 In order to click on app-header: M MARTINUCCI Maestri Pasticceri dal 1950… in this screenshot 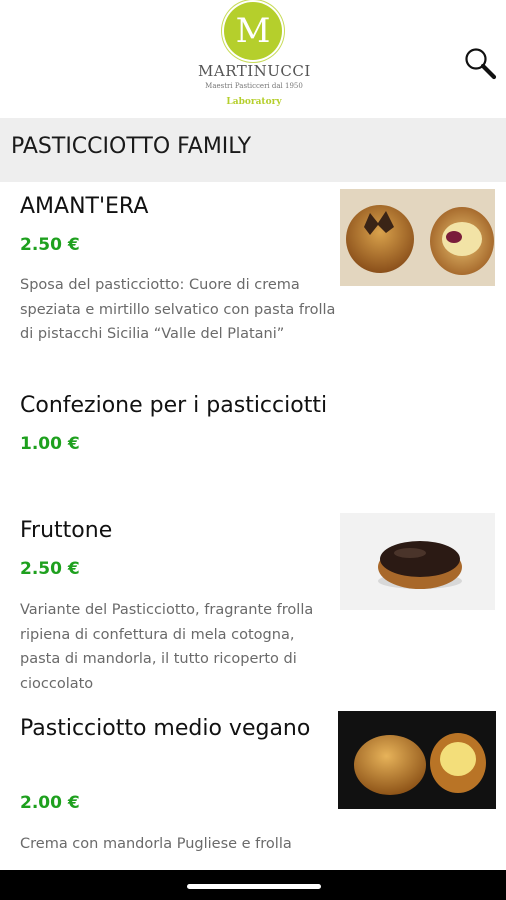, I will do `click(253, 59)`.